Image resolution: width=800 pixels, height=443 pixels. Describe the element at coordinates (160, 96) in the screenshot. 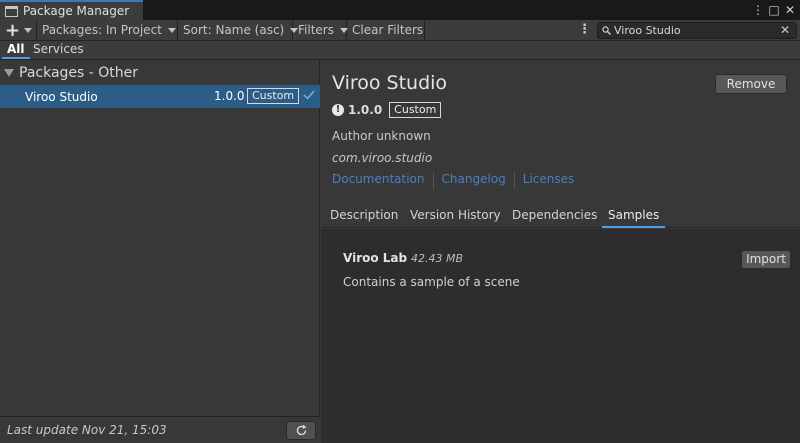

I see `package-list-item: Viroo Studio 1.0.0 Custom` at that location.